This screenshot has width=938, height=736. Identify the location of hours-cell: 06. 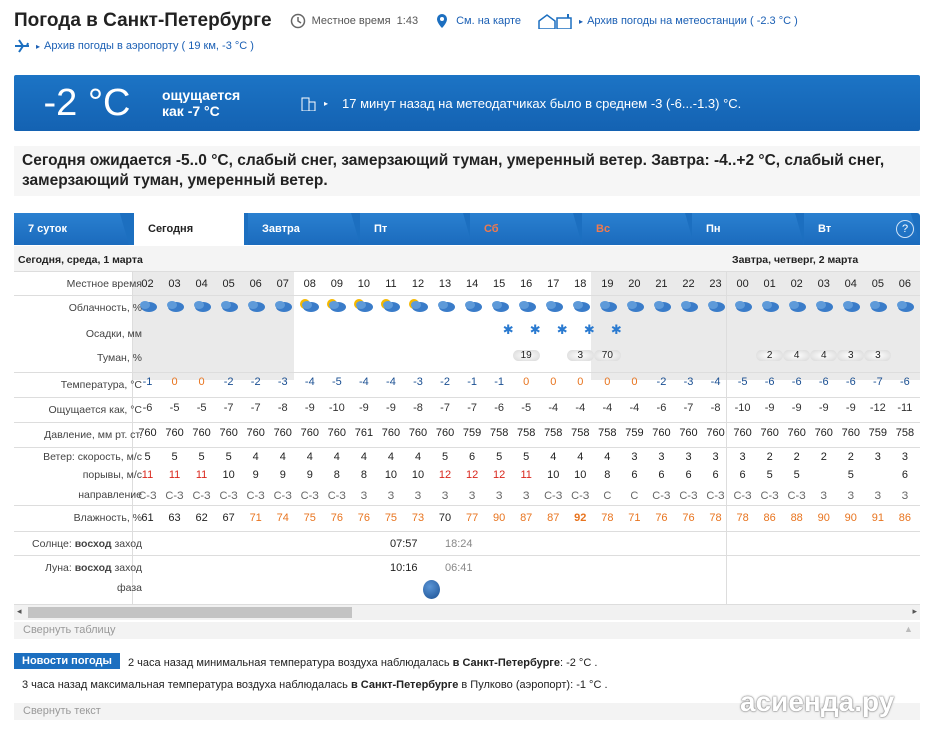
(255, 284).